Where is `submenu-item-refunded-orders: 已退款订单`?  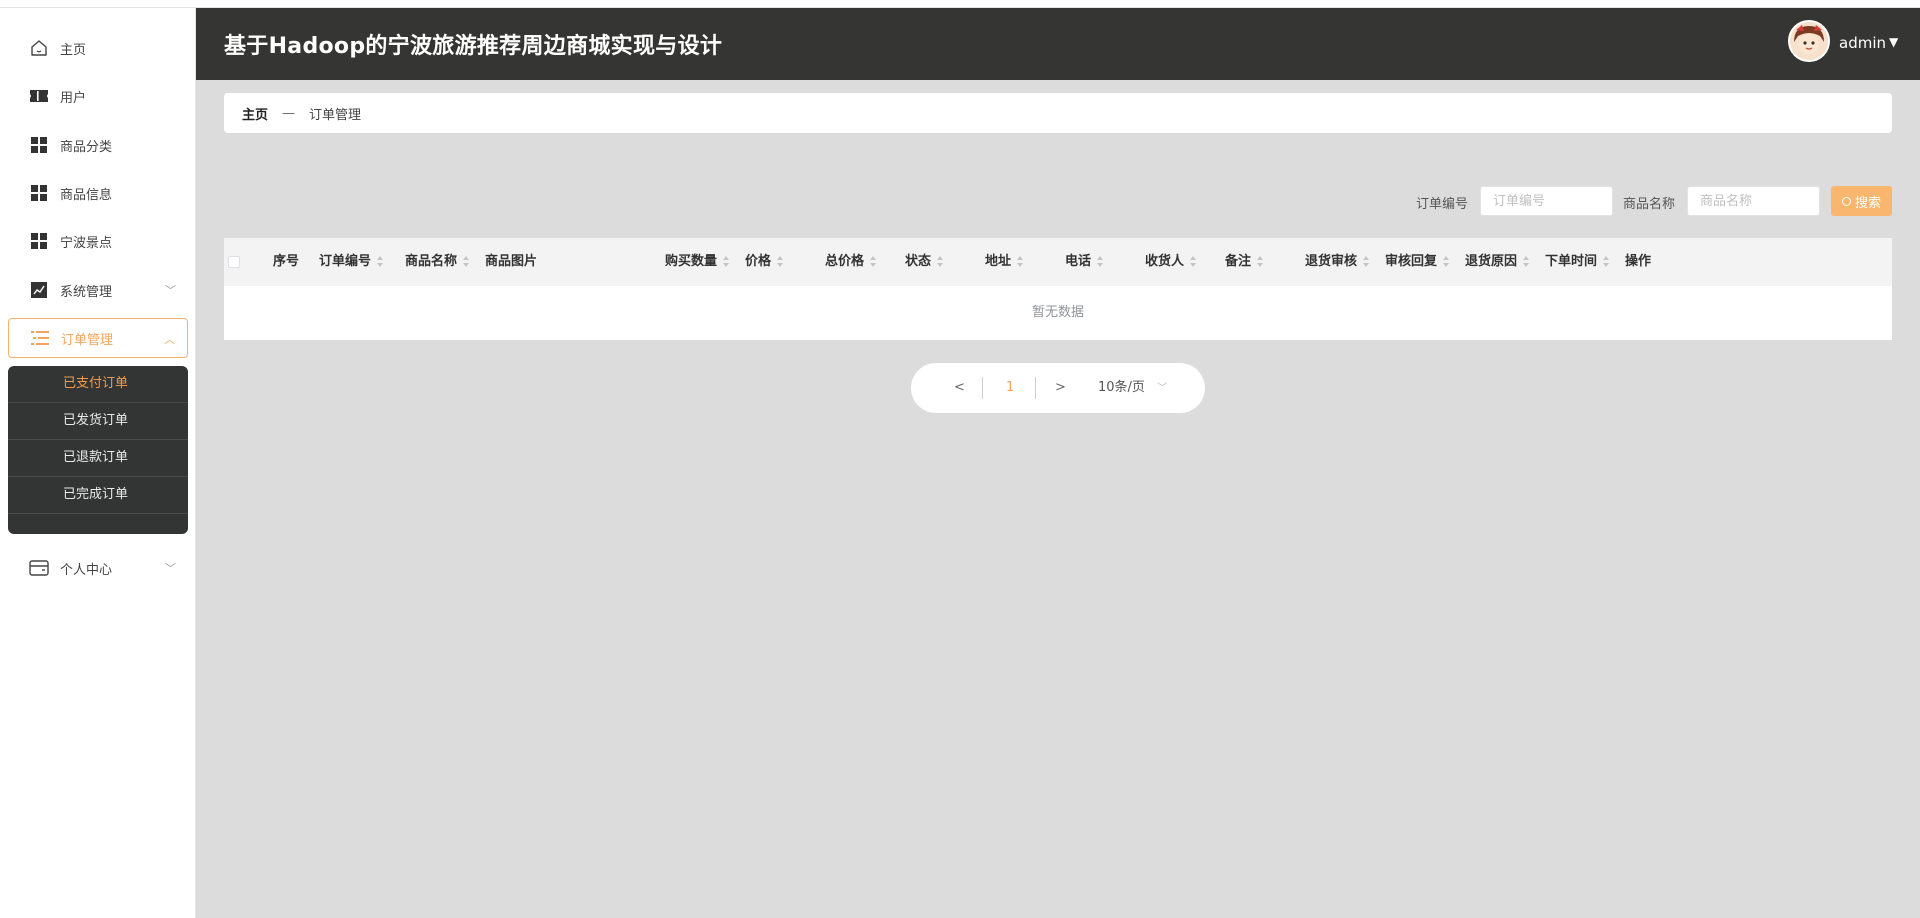 submenu-item-refunded-orders: 已退款订单 is located at coordinates (98, 458).